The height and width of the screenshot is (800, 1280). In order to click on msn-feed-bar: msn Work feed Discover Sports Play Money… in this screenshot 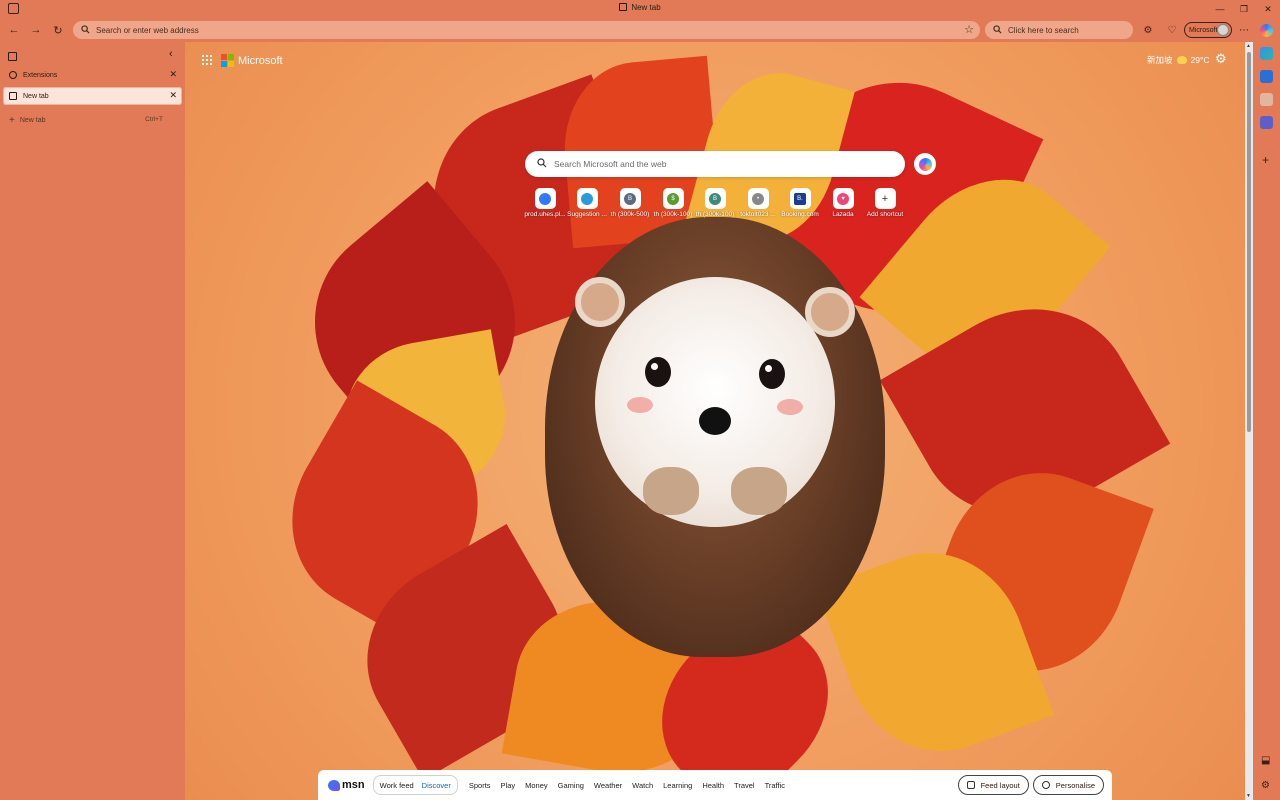, I will do `click(715, 785)`.